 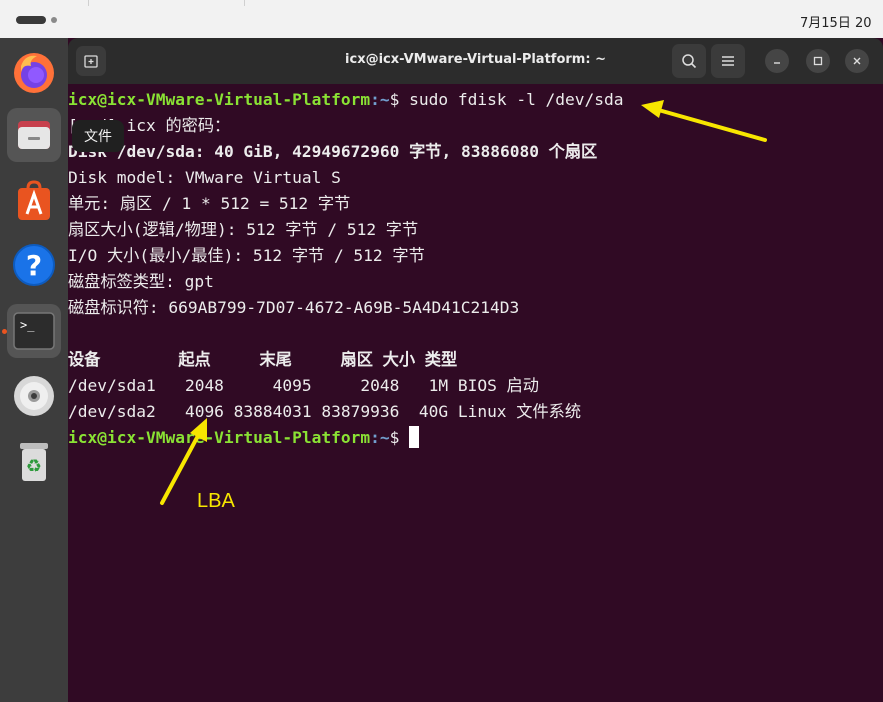 I want to click on arrow-to-lba, so click(x=181, y=467).